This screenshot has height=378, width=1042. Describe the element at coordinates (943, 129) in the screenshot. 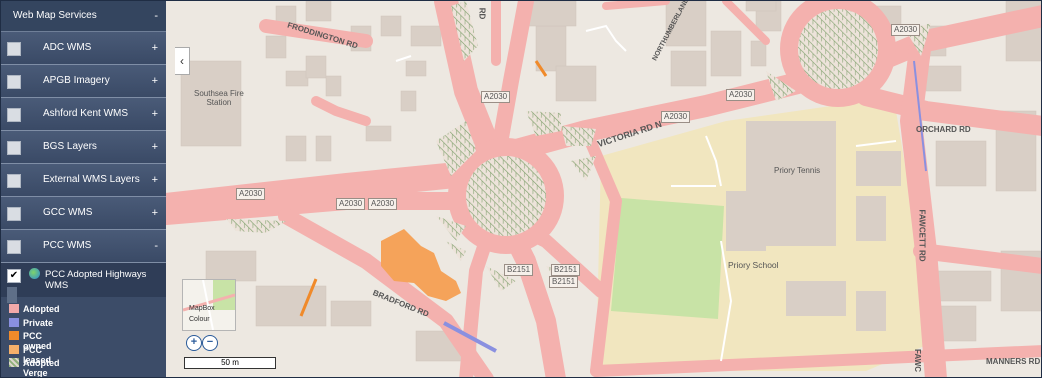

I see `street-label: ORCHARD RD` at that location.